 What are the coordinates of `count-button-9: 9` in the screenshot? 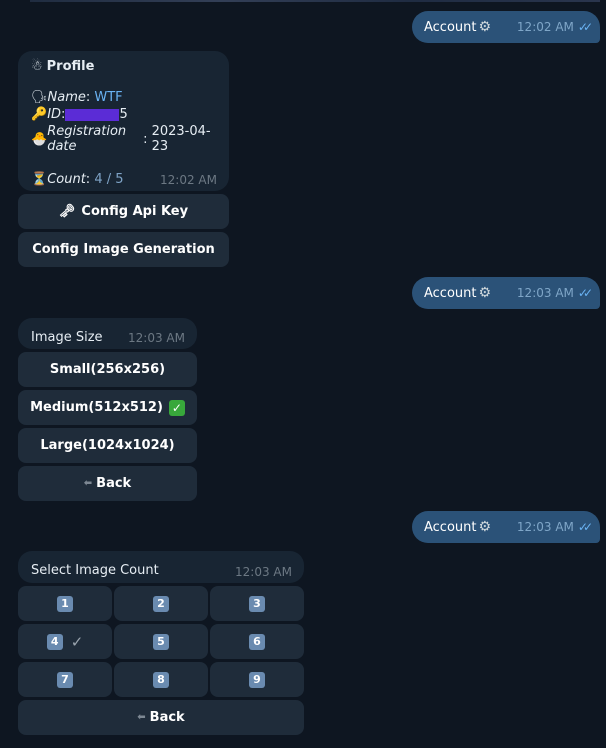 It's located at (257, 679).